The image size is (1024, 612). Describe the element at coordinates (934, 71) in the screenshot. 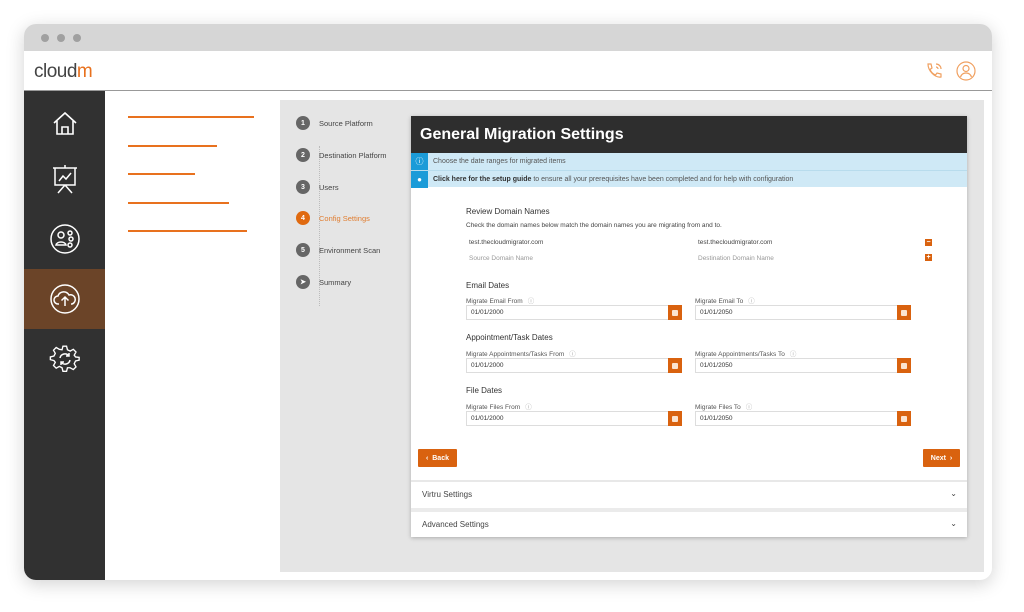

I see `phone-icon` at that location.